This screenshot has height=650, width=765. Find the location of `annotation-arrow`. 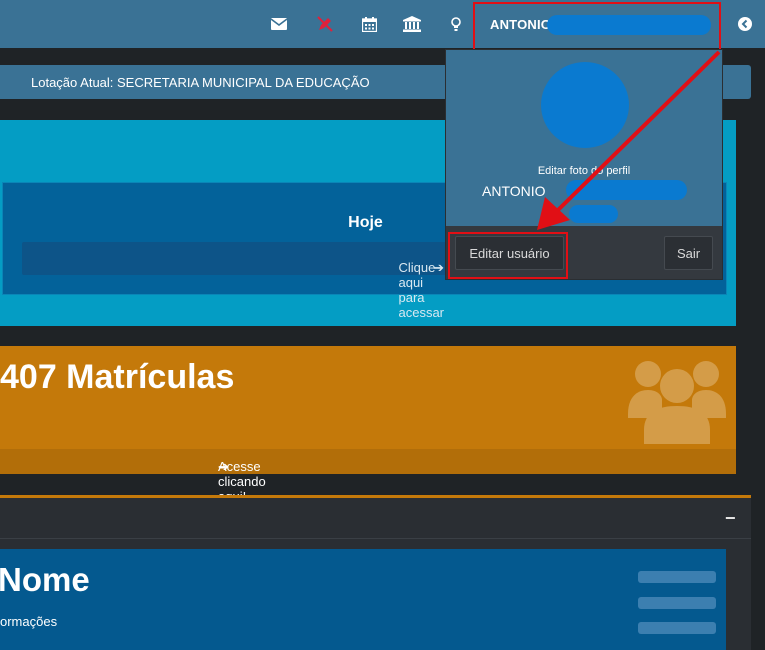

annotation-arrow is located at coordinates (629, 140).